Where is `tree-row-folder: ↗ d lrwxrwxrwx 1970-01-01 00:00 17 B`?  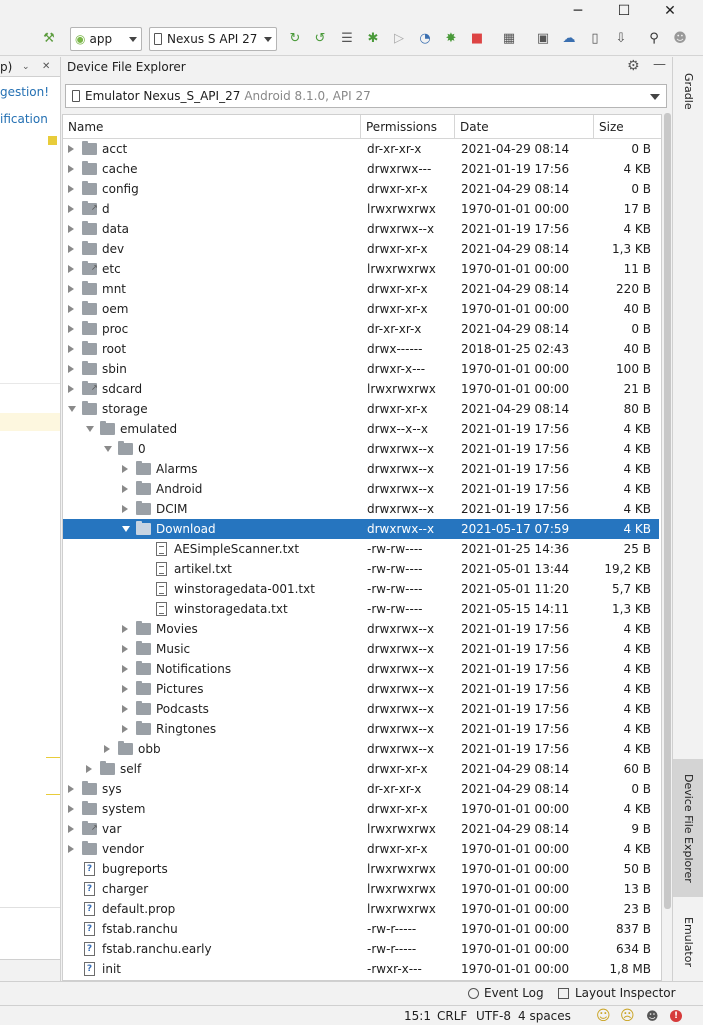
tree-row-folder: ↗ d lrwxrwxrwx 1970-01-01 00:00 17 B is located at coordinates (361, 209).